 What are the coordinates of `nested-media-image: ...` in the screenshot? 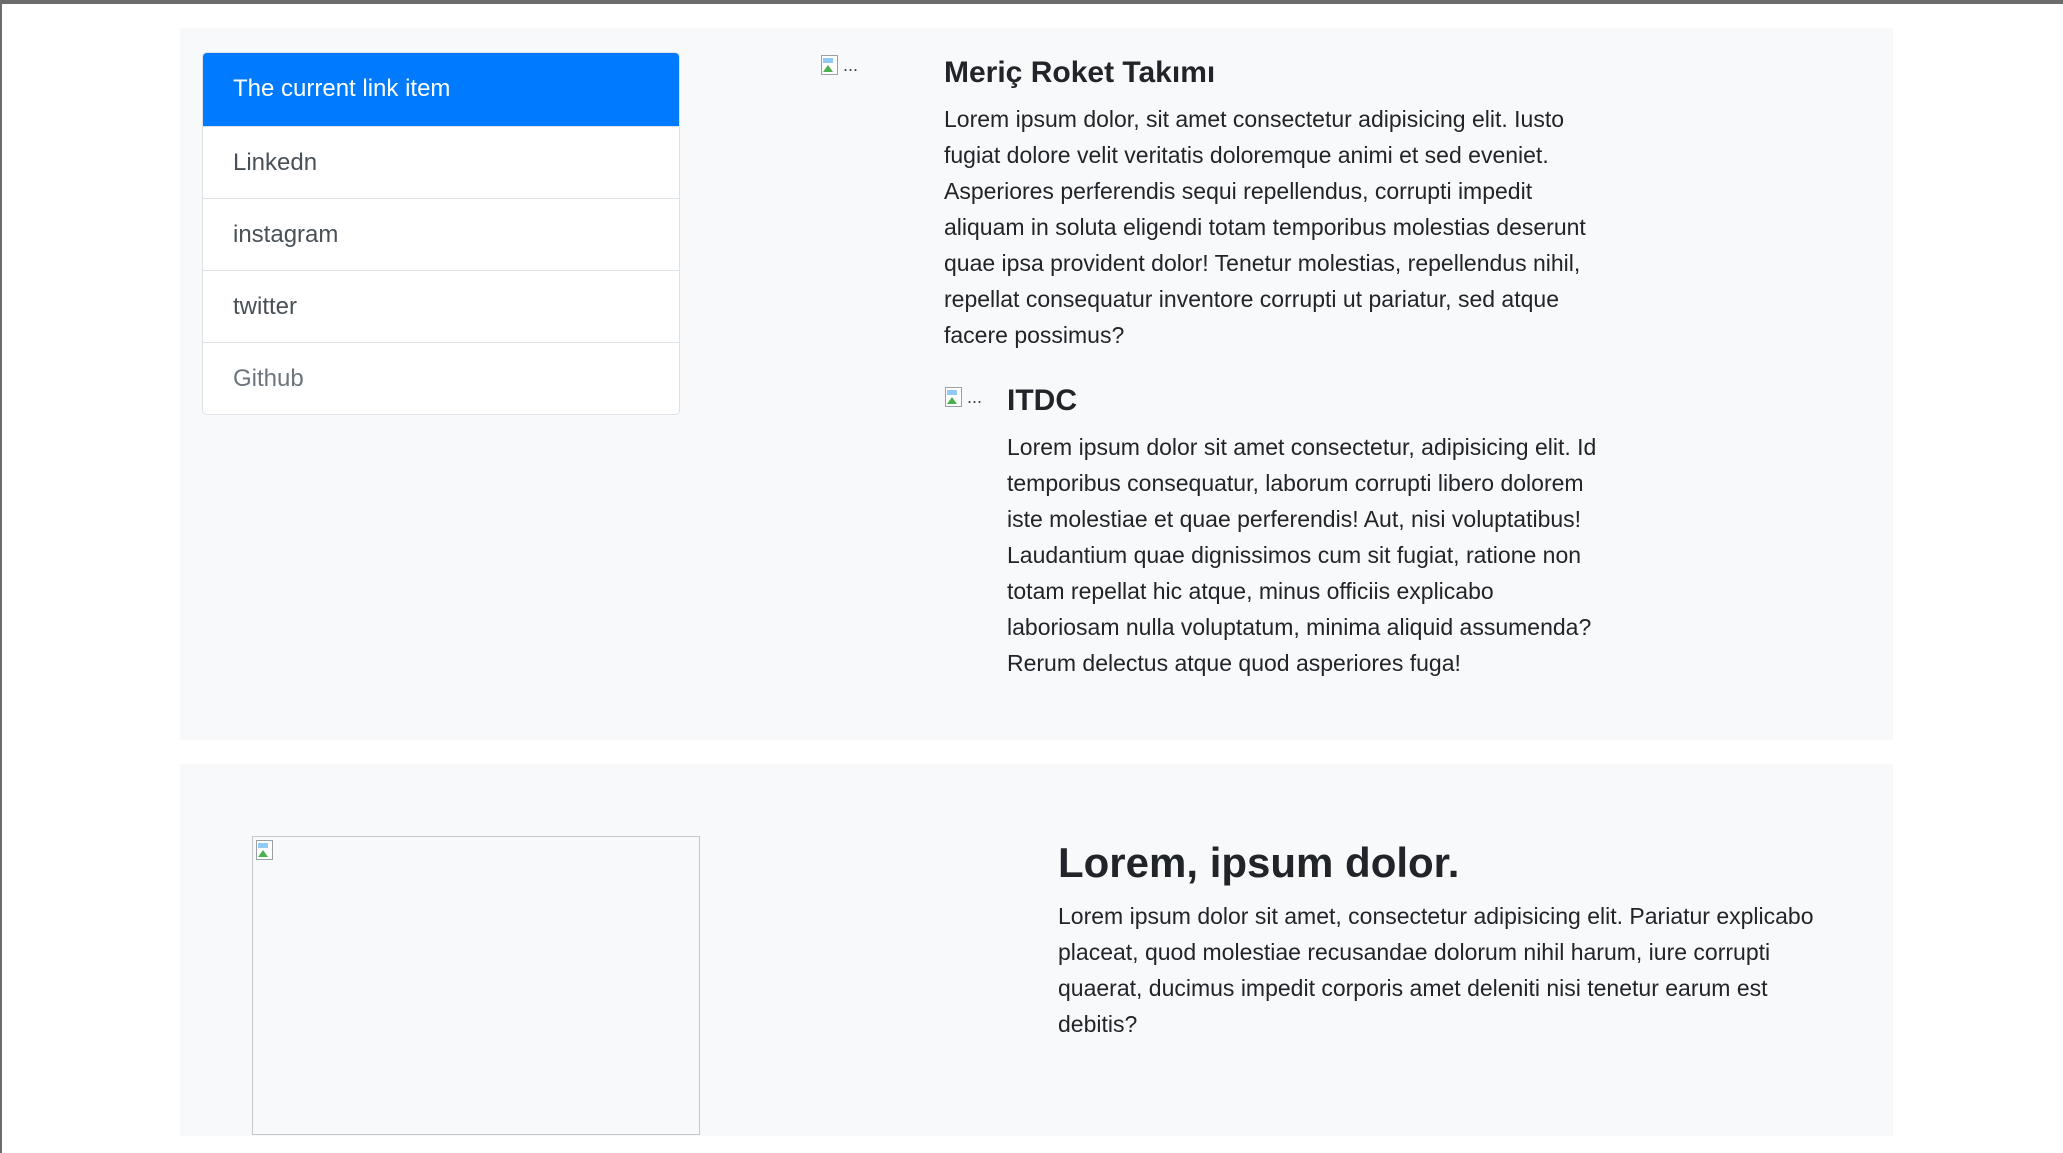 It's located at (963, 397).